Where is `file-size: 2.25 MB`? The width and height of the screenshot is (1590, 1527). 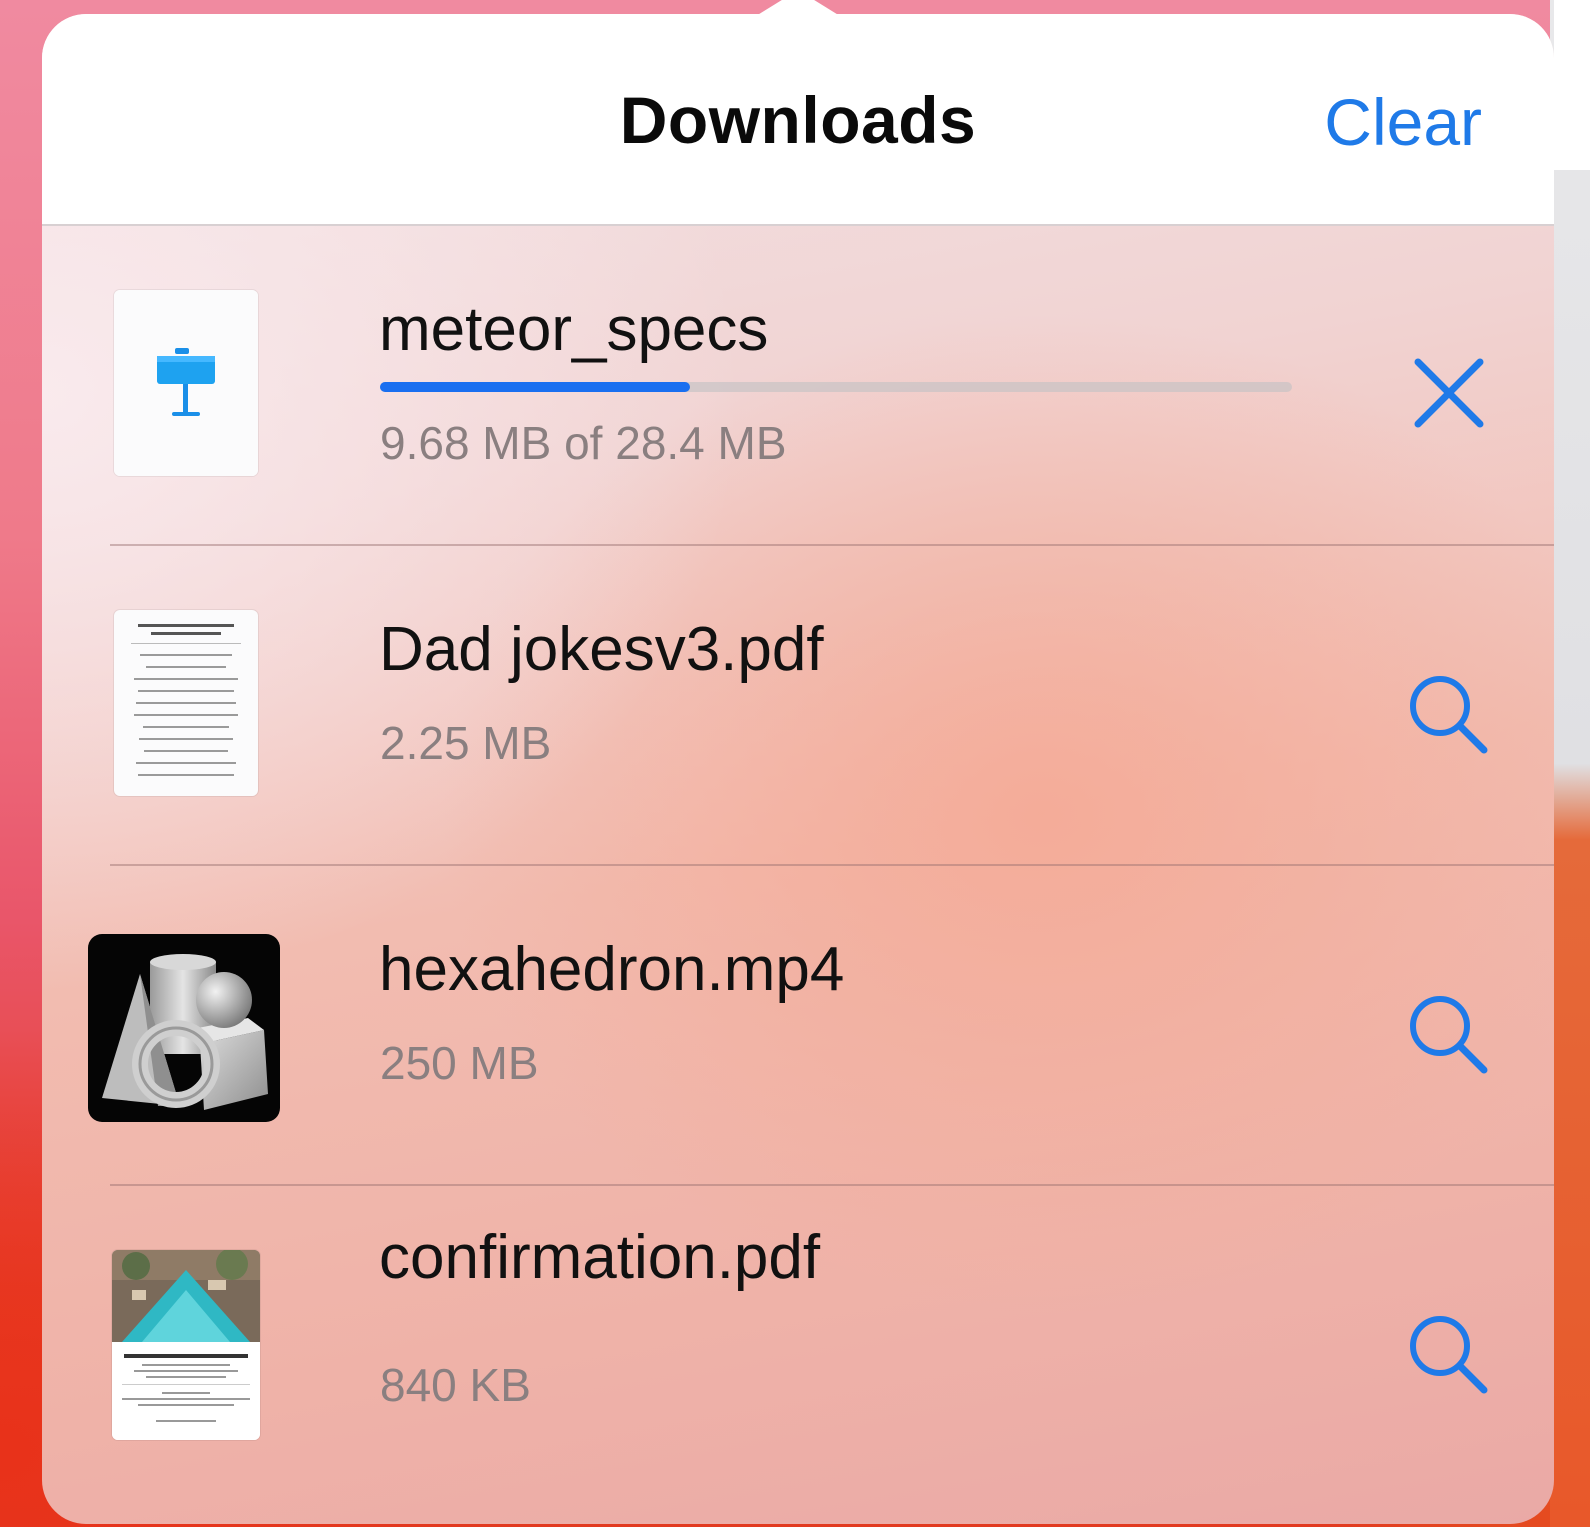 file-size: 2.25 MB is located at coordinates (466, 743).